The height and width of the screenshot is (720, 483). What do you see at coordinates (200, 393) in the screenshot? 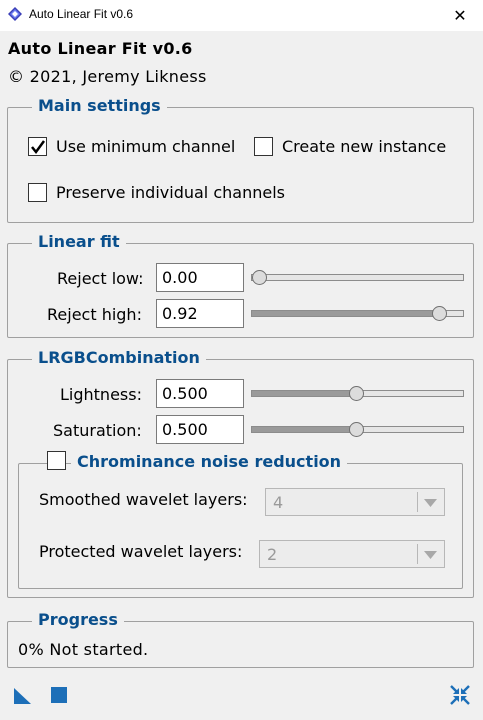
I see `lightness-input: 0.500` at bounding box center [200, 393].